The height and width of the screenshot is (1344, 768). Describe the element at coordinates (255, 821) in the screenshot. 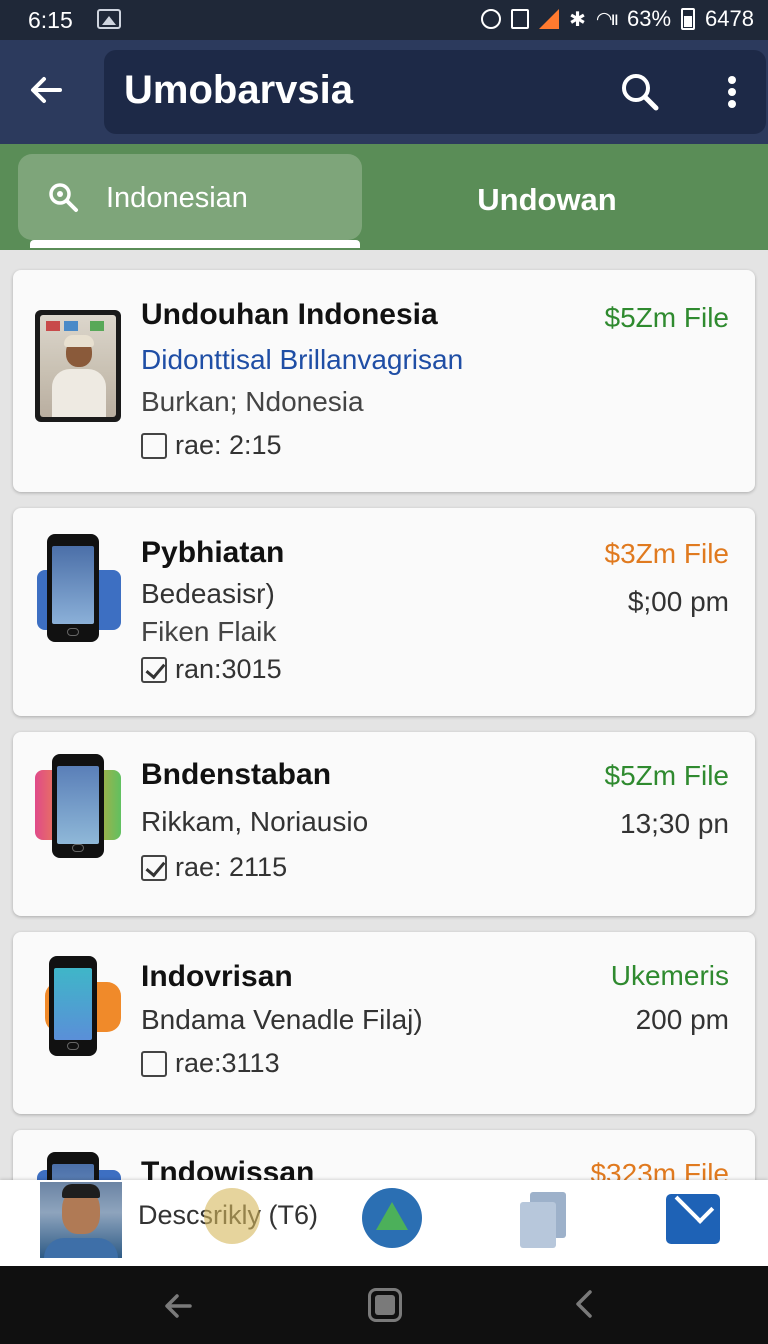

I see `item-subtitle: Rikkam, Noriausio` at that location.